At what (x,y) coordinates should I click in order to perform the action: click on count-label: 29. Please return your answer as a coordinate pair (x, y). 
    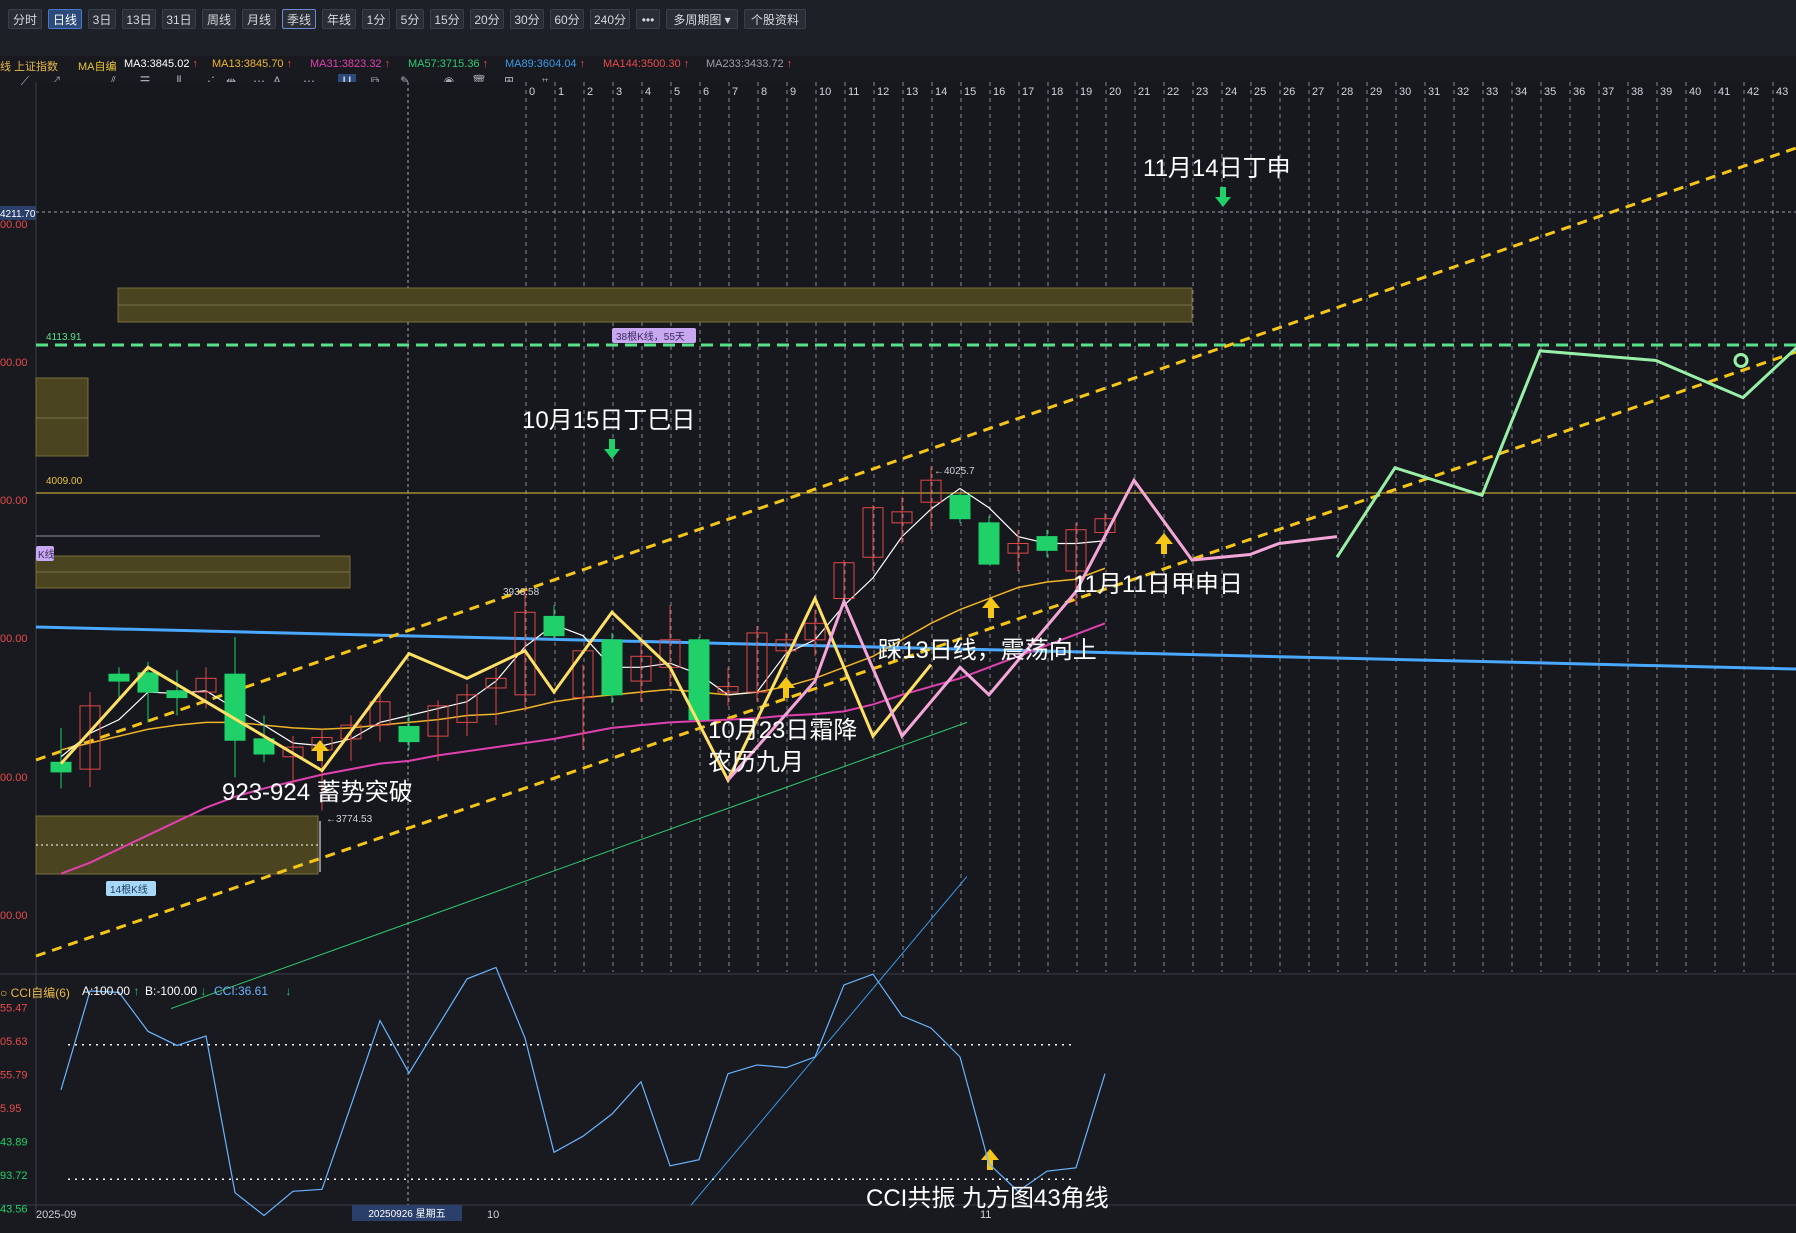
    Looking at the image, I should click on (1376, 92).